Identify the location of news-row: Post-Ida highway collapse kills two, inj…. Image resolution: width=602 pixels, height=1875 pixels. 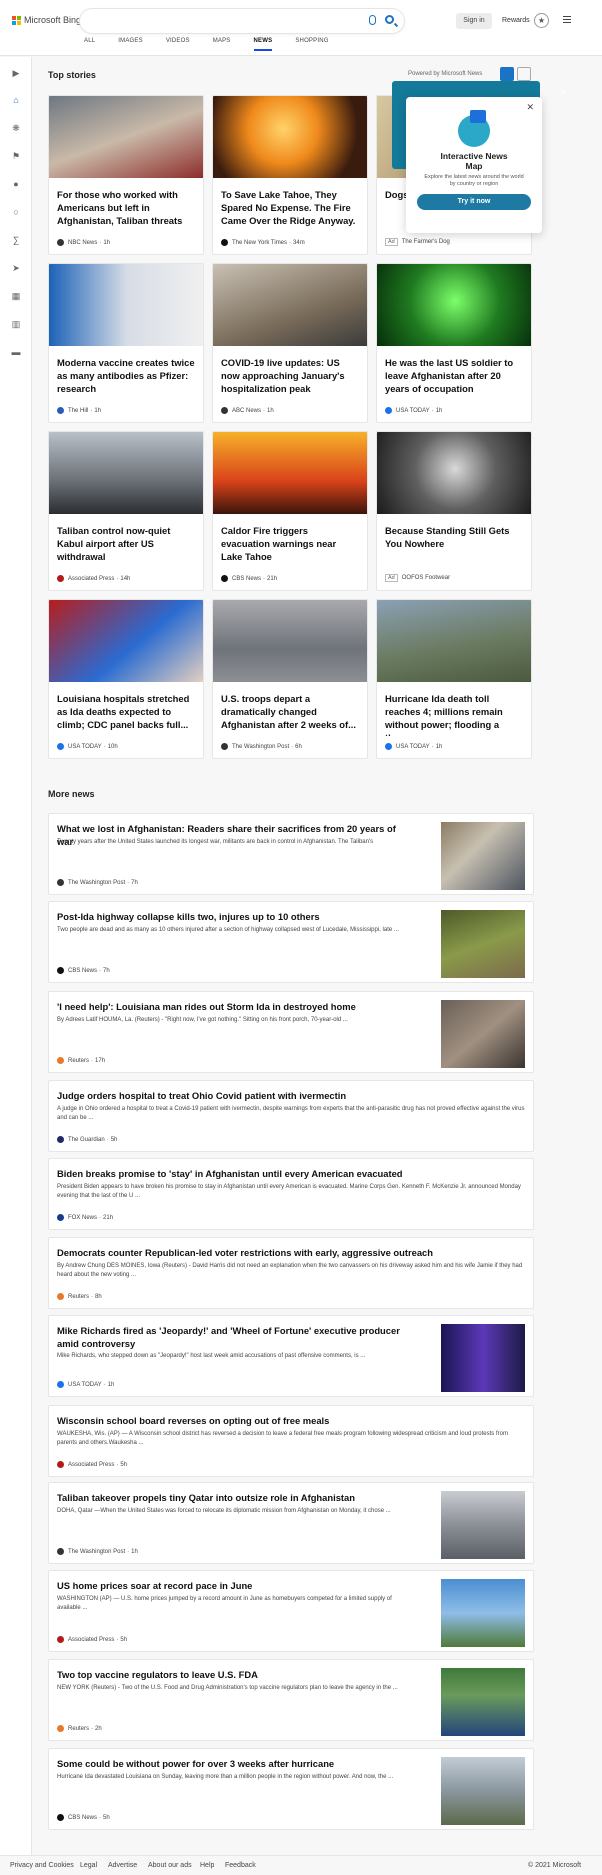
(291, 942).